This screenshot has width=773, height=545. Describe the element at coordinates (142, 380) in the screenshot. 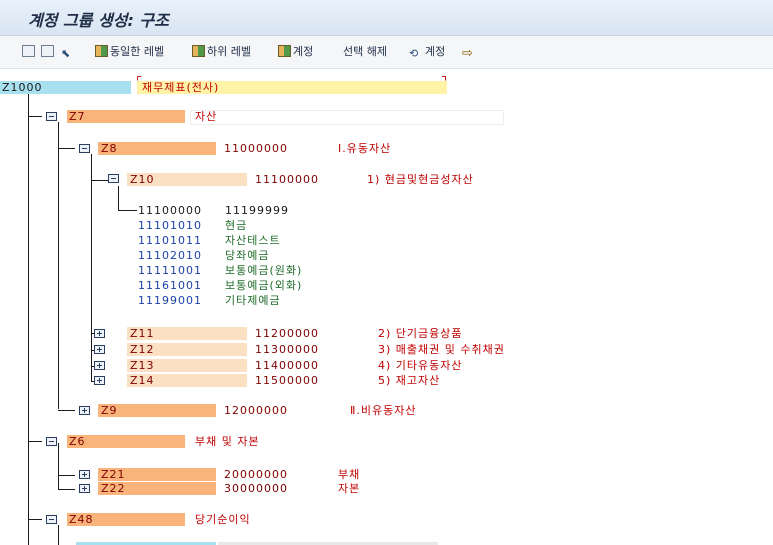

I see `node-code: Z14` at that location.